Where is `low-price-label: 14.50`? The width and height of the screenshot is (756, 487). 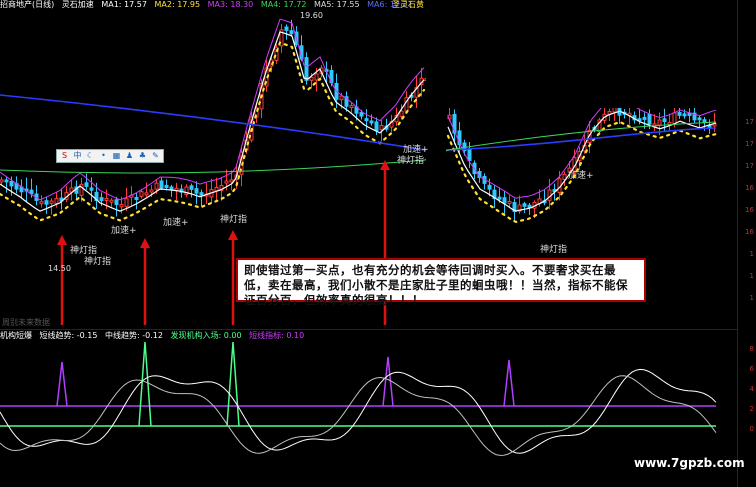 low-price-label: 14.50 is located at coordinates (59, 268).